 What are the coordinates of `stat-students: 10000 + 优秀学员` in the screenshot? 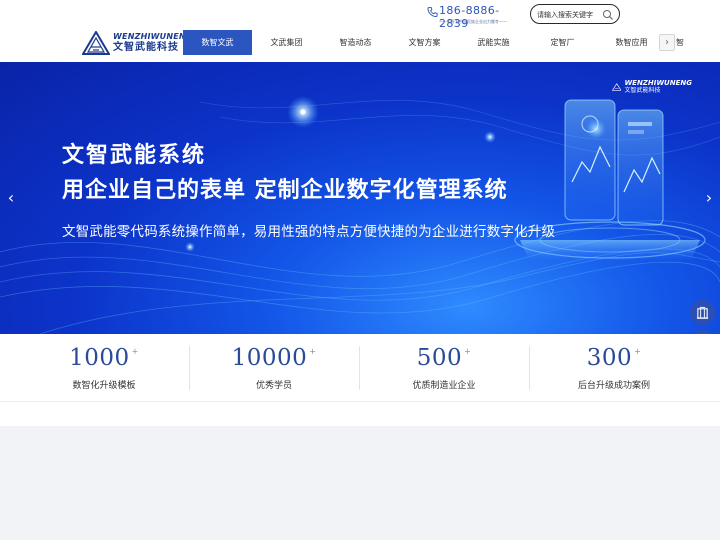 It's located at (274, 368).